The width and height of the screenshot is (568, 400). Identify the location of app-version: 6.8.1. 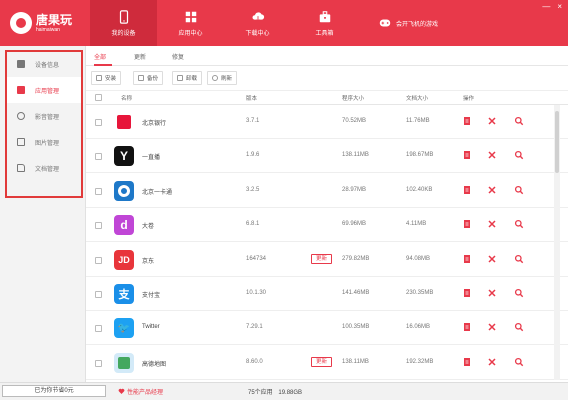
(253, 224).